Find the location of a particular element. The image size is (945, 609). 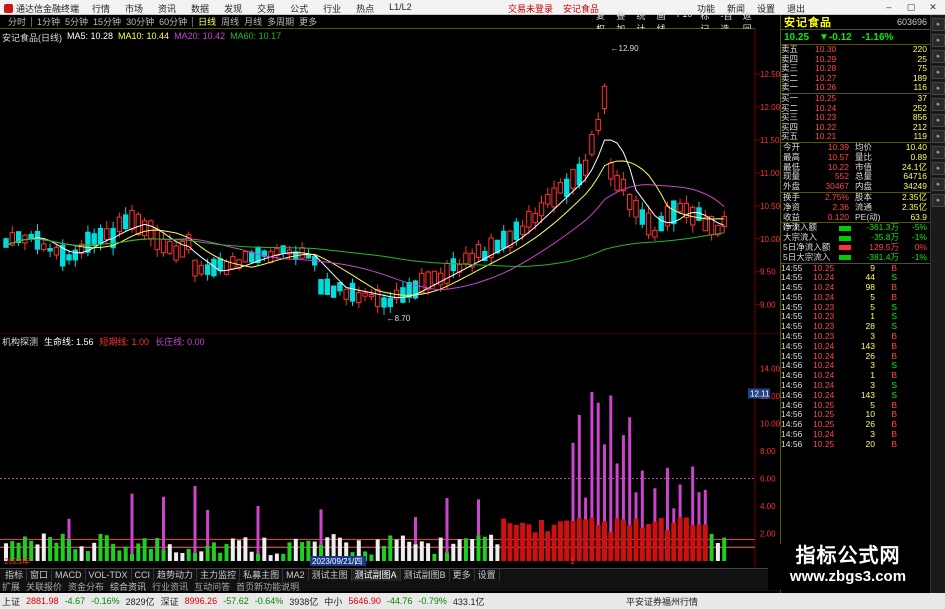

index-name: 中小 is located at coordinates (333, 601).